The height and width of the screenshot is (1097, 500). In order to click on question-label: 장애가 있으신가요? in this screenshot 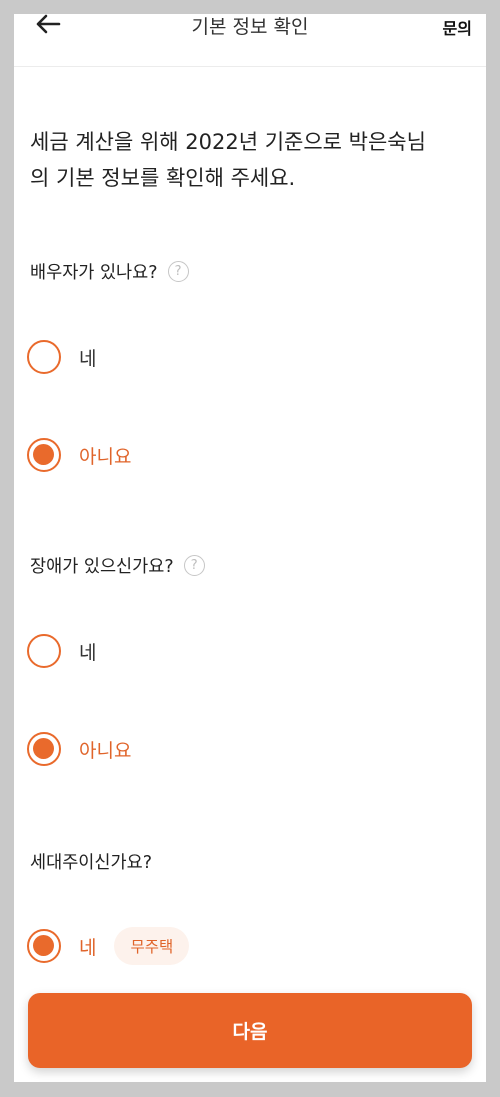, I will do `click(102, 567)`.